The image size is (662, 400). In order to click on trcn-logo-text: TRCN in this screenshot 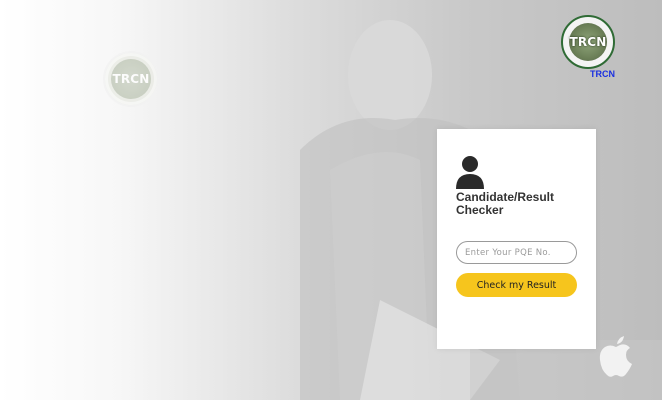, I will do `click(588, 42)`.